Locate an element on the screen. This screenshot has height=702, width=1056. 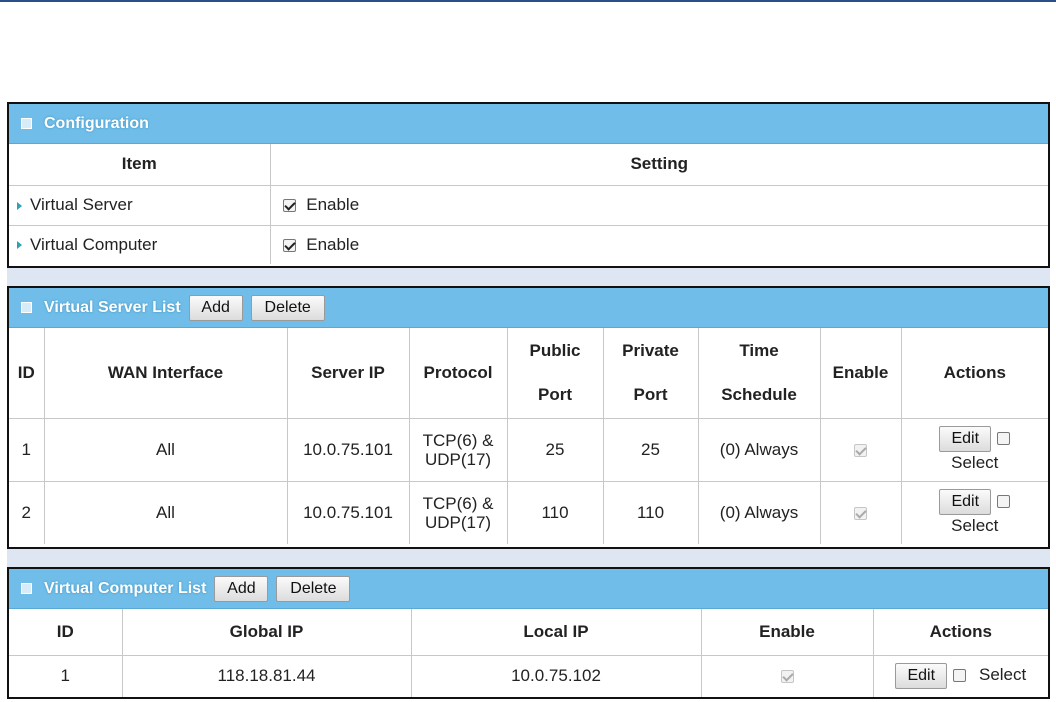
top-divider-line is located at coordinates (528, 1).